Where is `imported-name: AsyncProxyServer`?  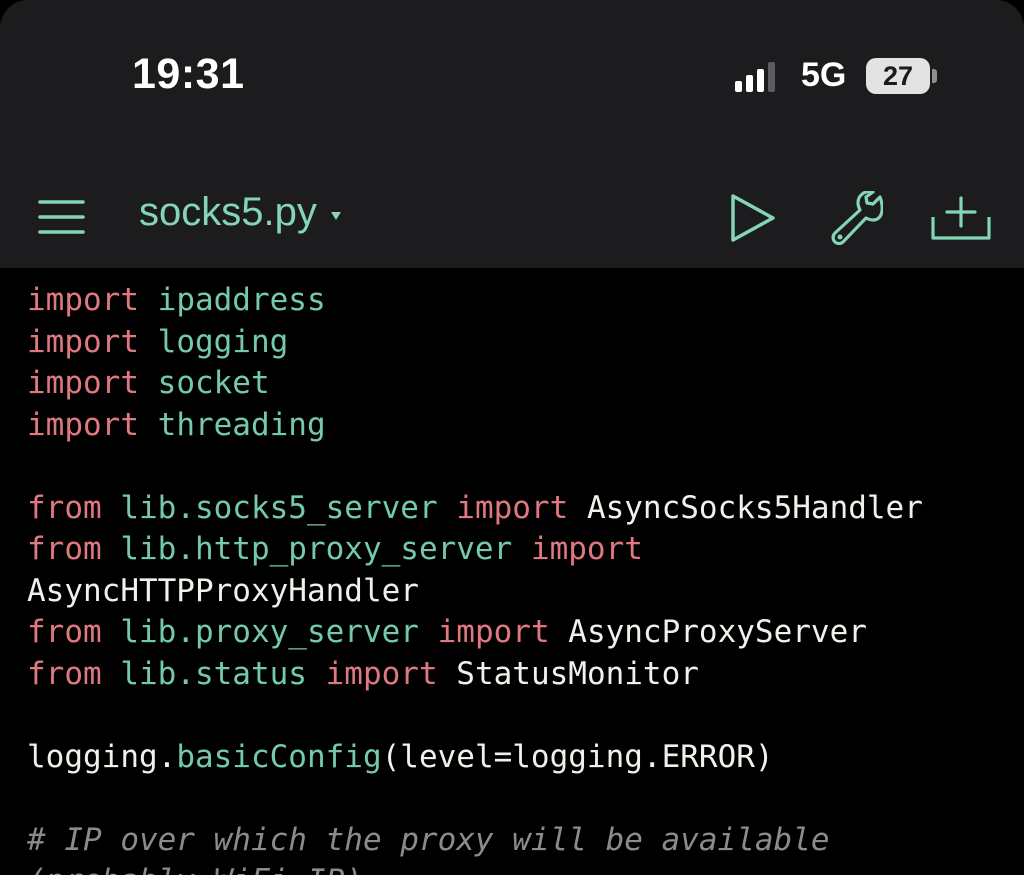
imported-name: AsyncProxyServer is located at coordinates (717, 632).